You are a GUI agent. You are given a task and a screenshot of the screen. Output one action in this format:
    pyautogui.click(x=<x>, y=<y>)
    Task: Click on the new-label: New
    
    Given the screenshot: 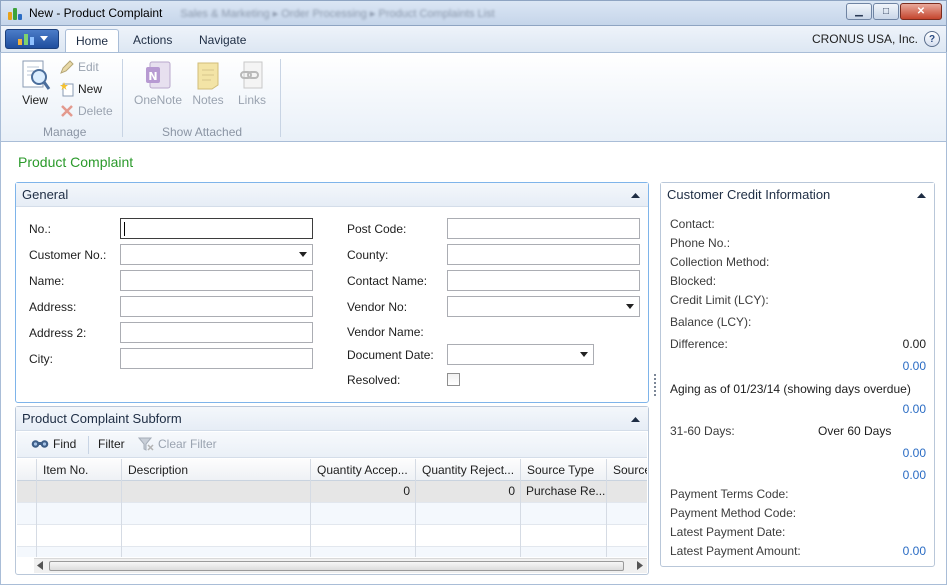 What is the action you would take?
    pyautogui.click(x=90, y=89)
    